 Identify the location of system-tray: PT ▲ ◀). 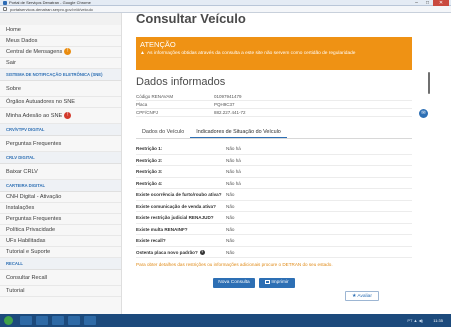
(415, 320).